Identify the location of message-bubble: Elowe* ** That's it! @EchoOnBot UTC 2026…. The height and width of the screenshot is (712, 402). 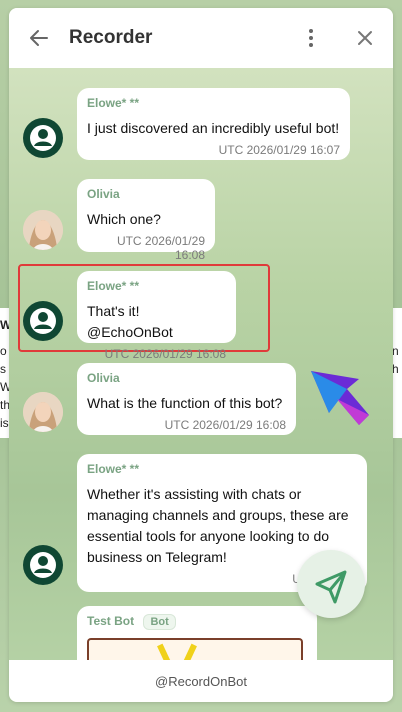
(156, 316).